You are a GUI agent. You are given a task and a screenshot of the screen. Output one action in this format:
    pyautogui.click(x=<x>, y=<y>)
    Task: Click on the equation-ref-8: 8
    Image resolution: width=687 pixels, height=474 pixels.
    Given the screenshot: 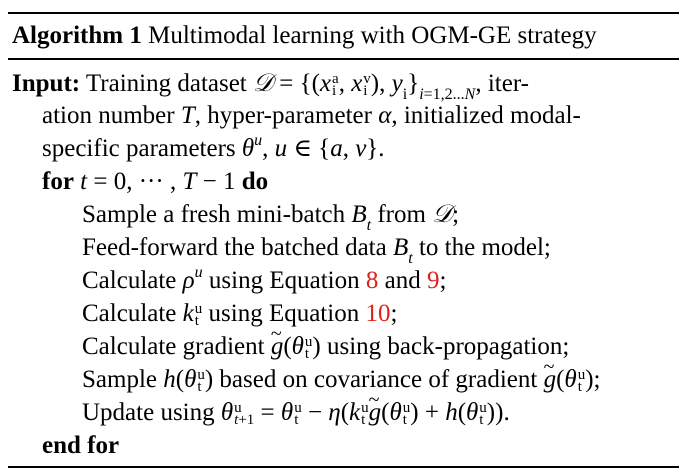 What is the action you would take?
    pyautogui.click(x=372, y=280)
    